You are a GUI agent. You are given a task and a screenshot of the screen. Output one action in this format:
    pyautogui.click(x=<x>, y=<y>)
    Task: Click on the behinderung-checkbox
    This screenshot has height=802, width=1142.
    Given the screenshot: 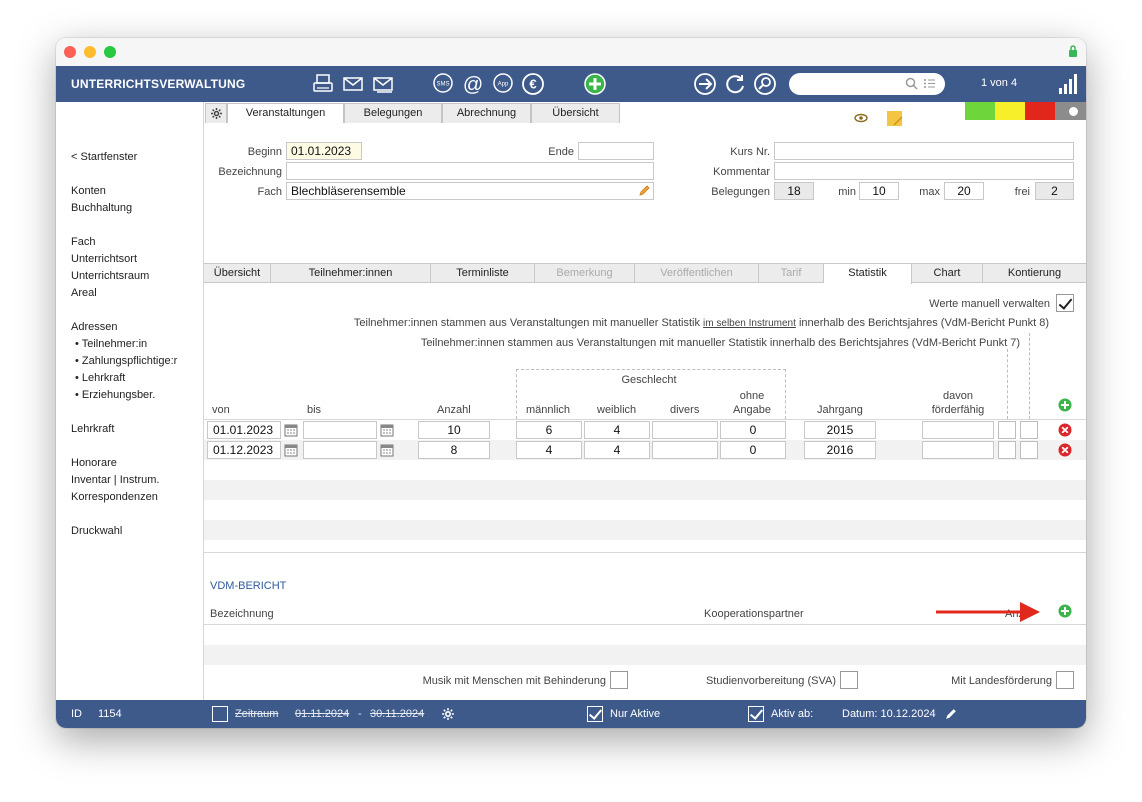 What is the action you would take?
    pyautogui.click(x=619, y=680)
    